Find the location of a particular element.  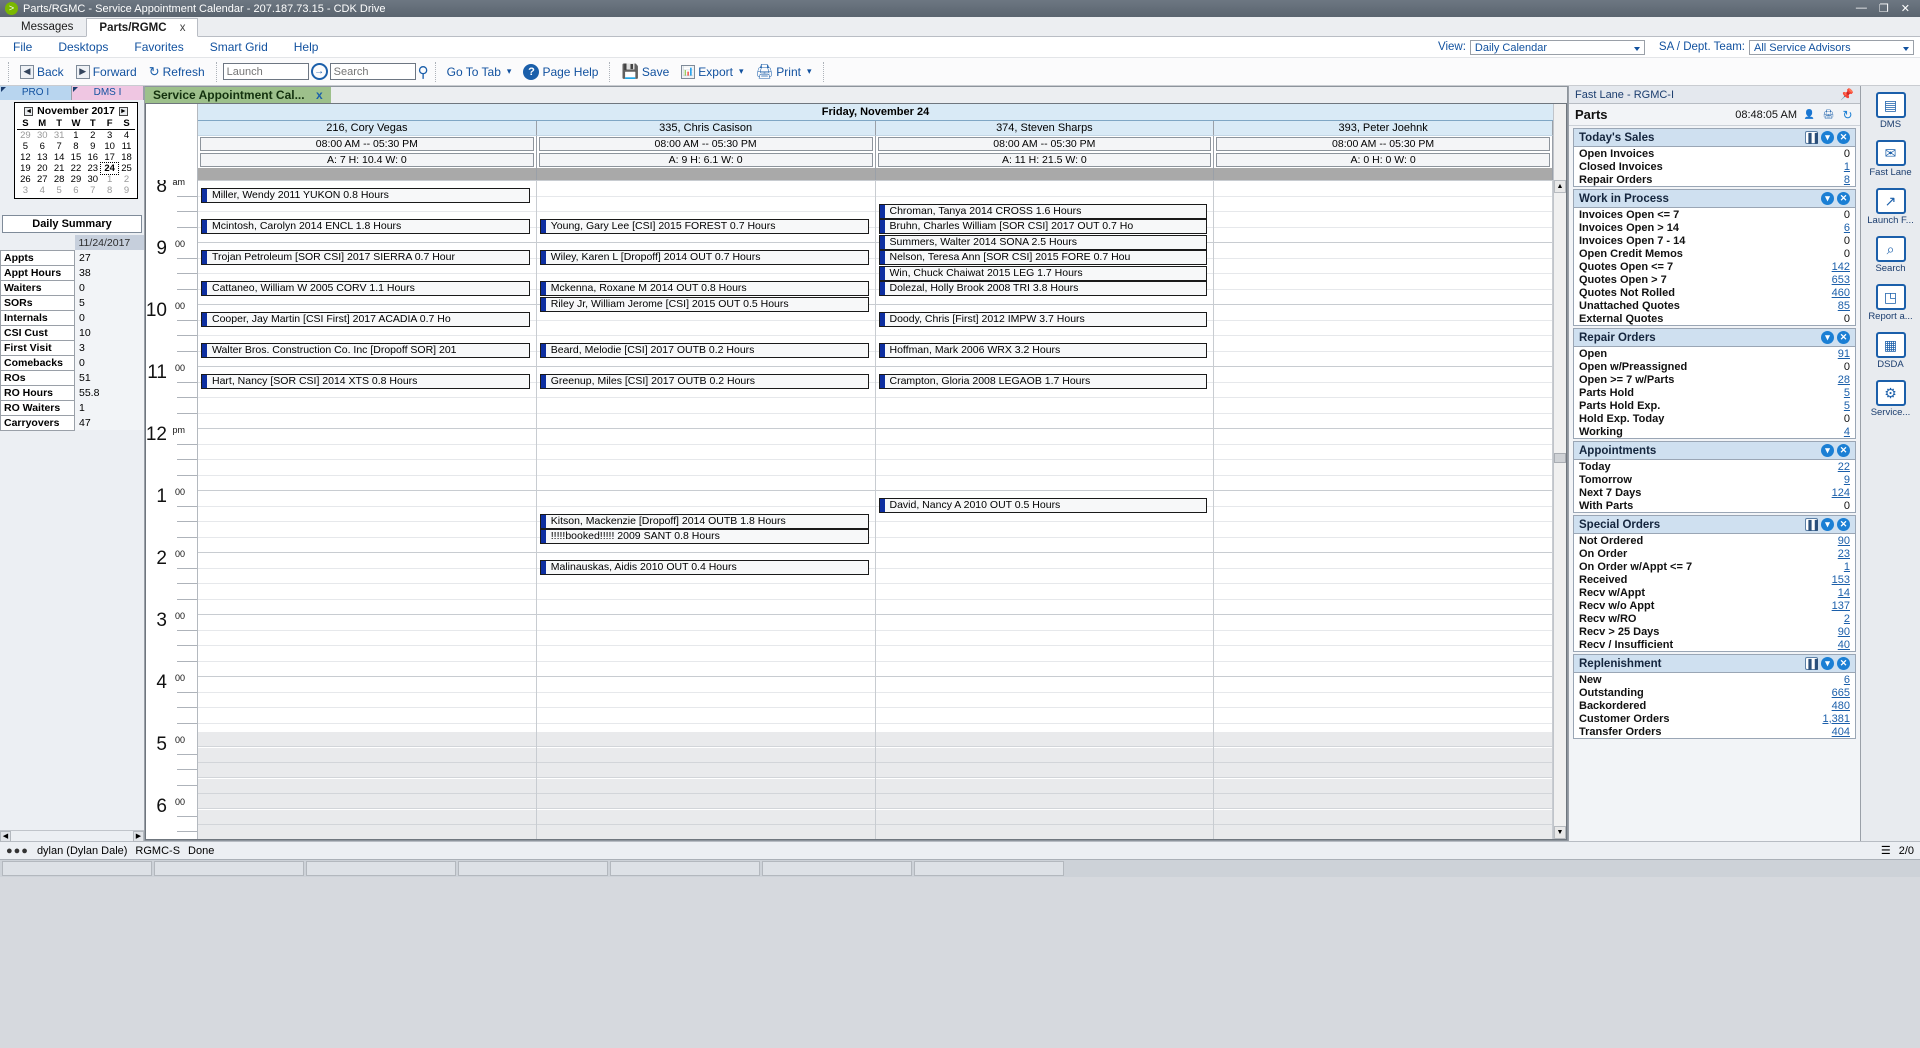

fastlane-row-link: 28 is located at coordinates (1844, 380).